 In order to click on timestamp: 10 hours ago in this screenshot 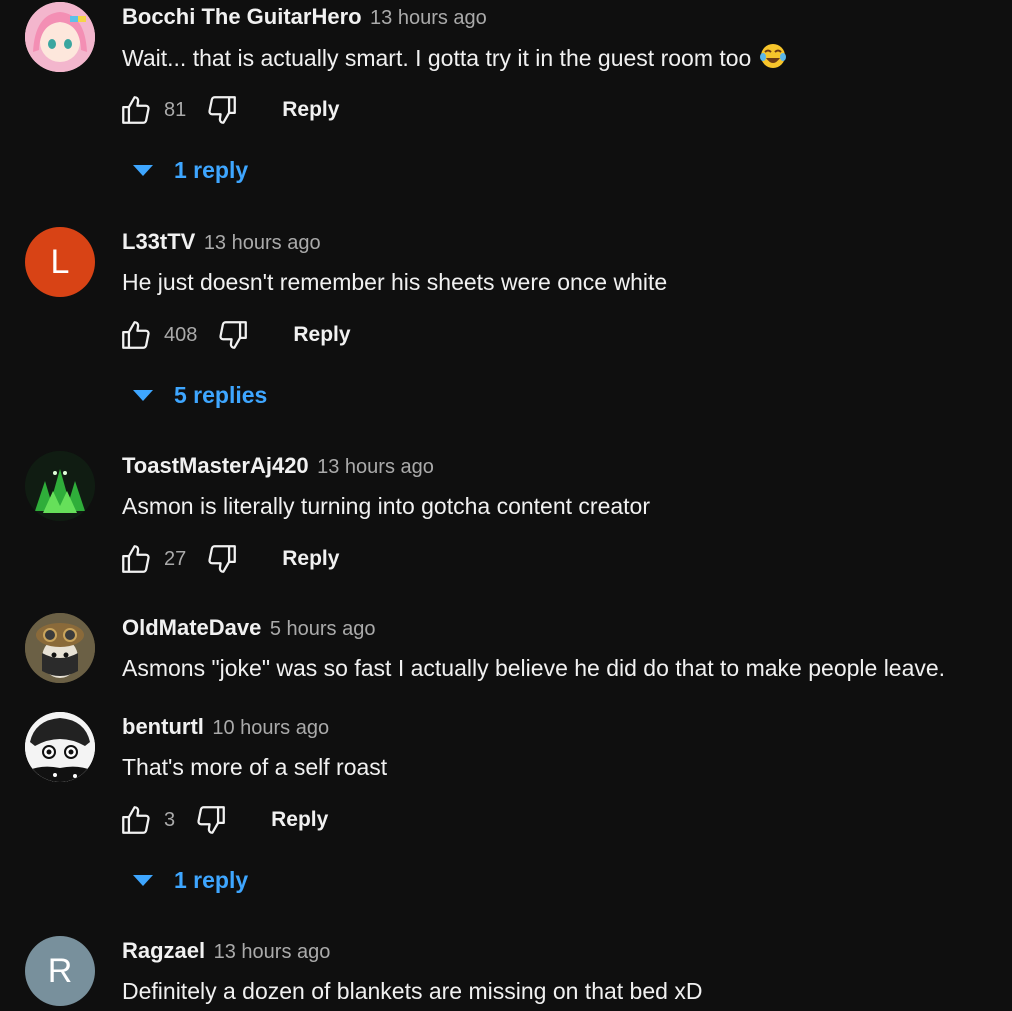, I will do `click(270, 728)`.